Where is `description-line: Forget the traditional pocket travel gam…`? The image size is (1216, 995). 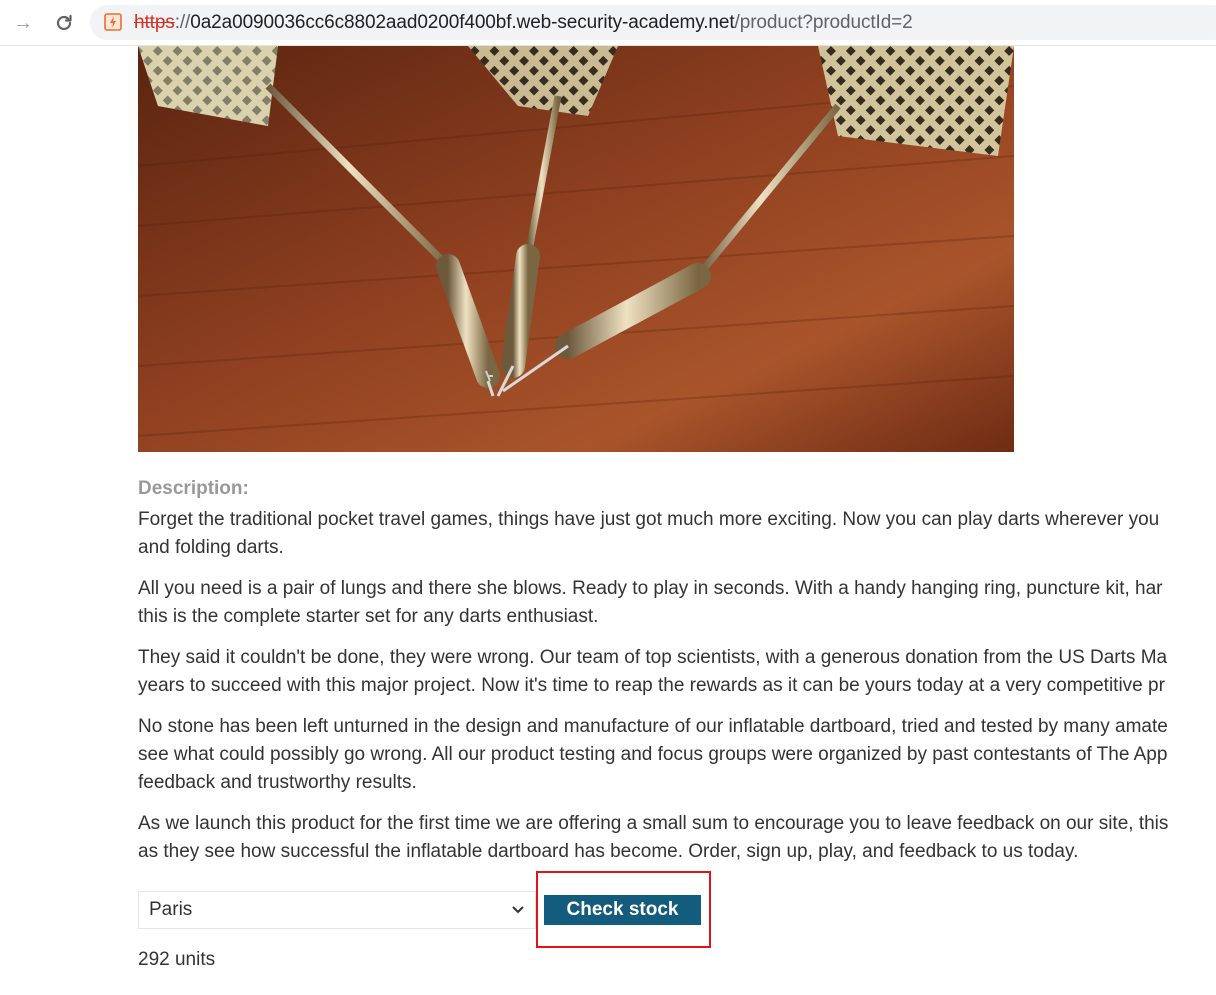
description-line: Forget the traditional pocket travel gam… is located at coordinates (649, 519).